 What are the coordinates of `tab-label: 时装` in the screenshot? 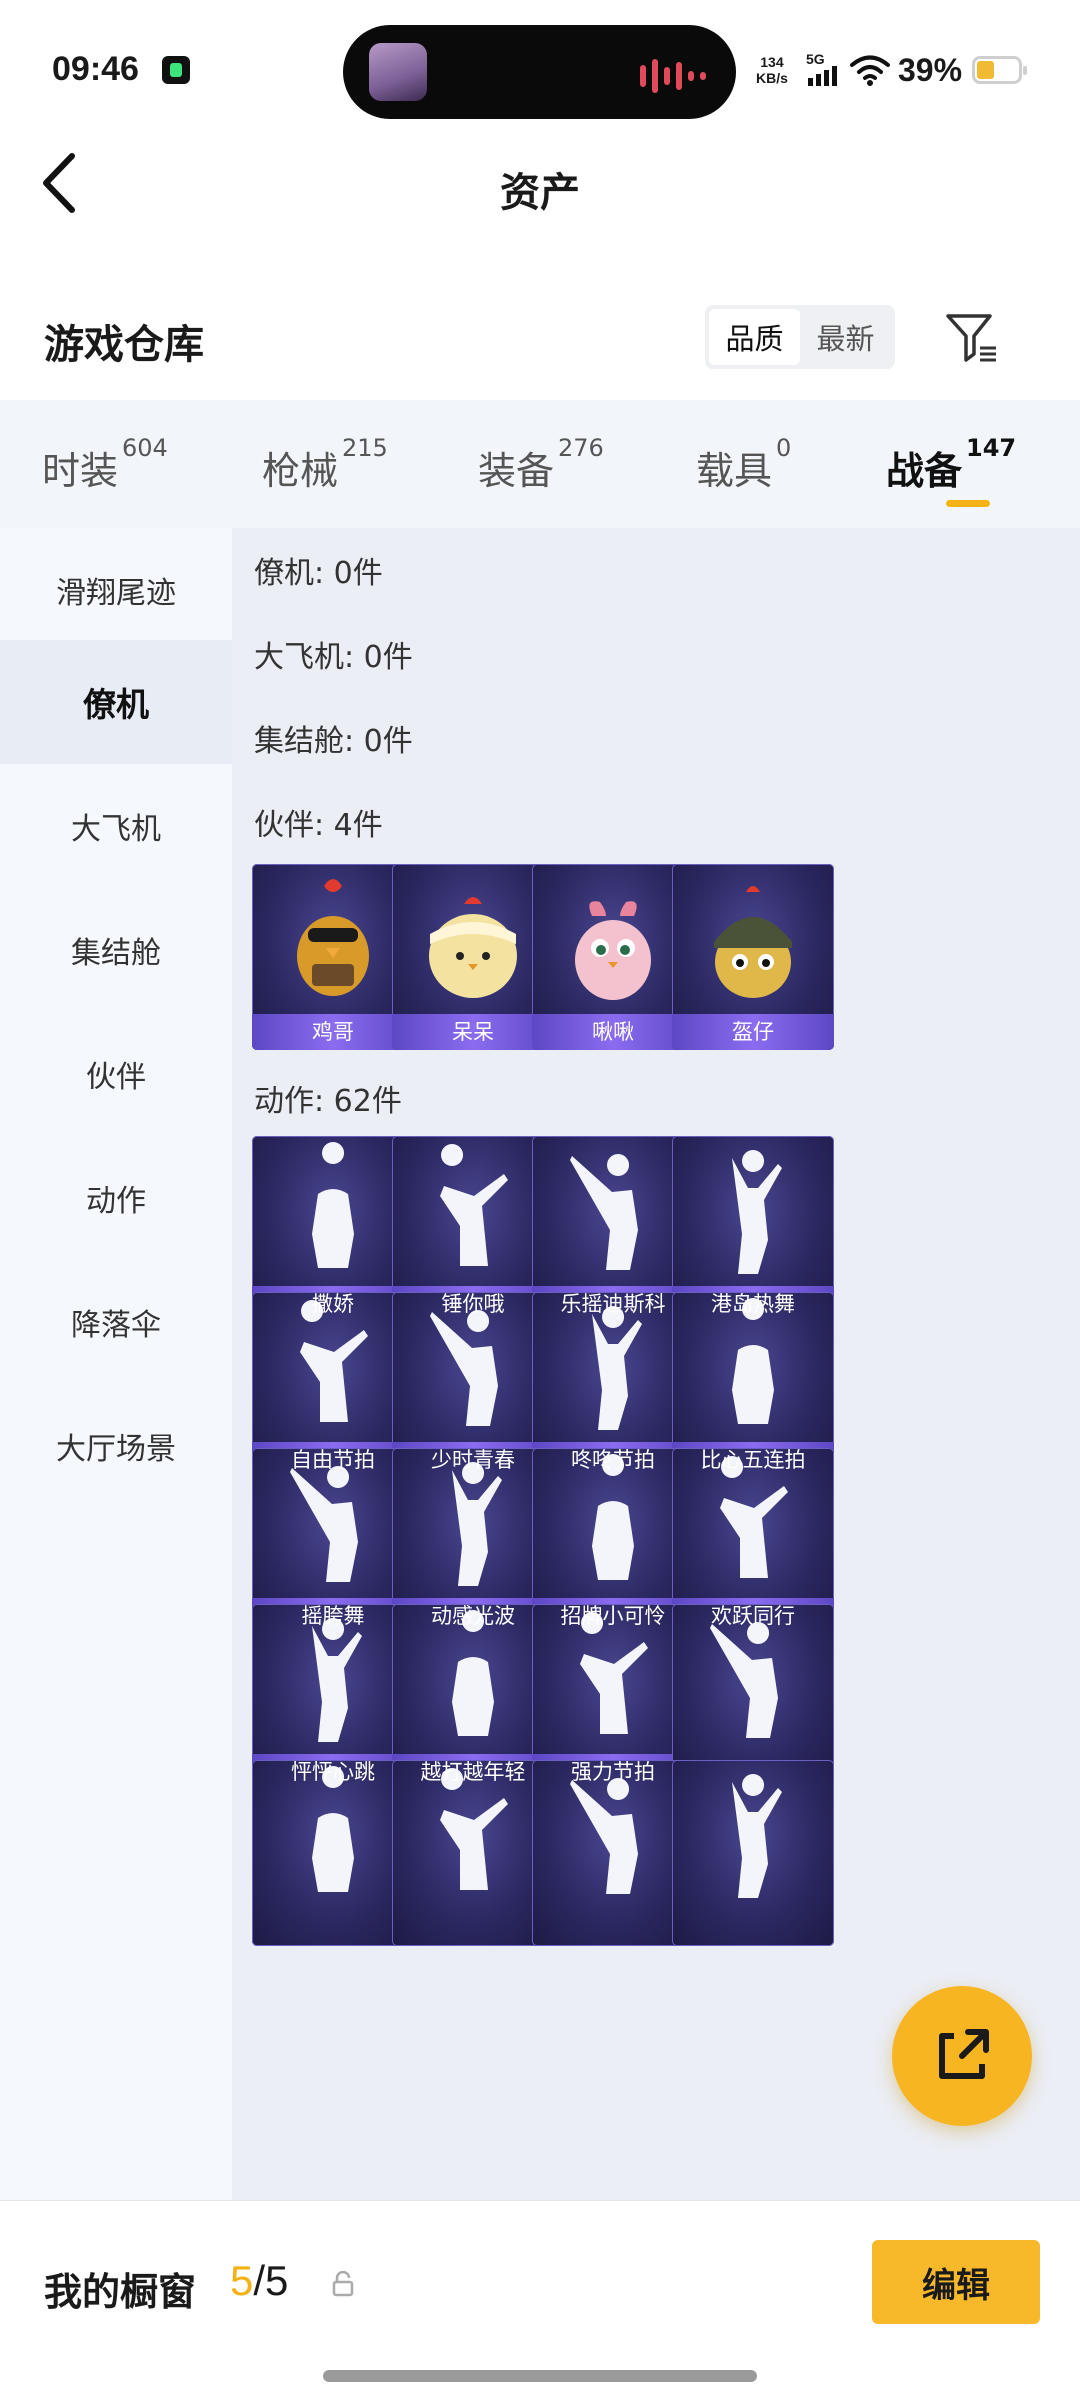 It's located at (80, 471).